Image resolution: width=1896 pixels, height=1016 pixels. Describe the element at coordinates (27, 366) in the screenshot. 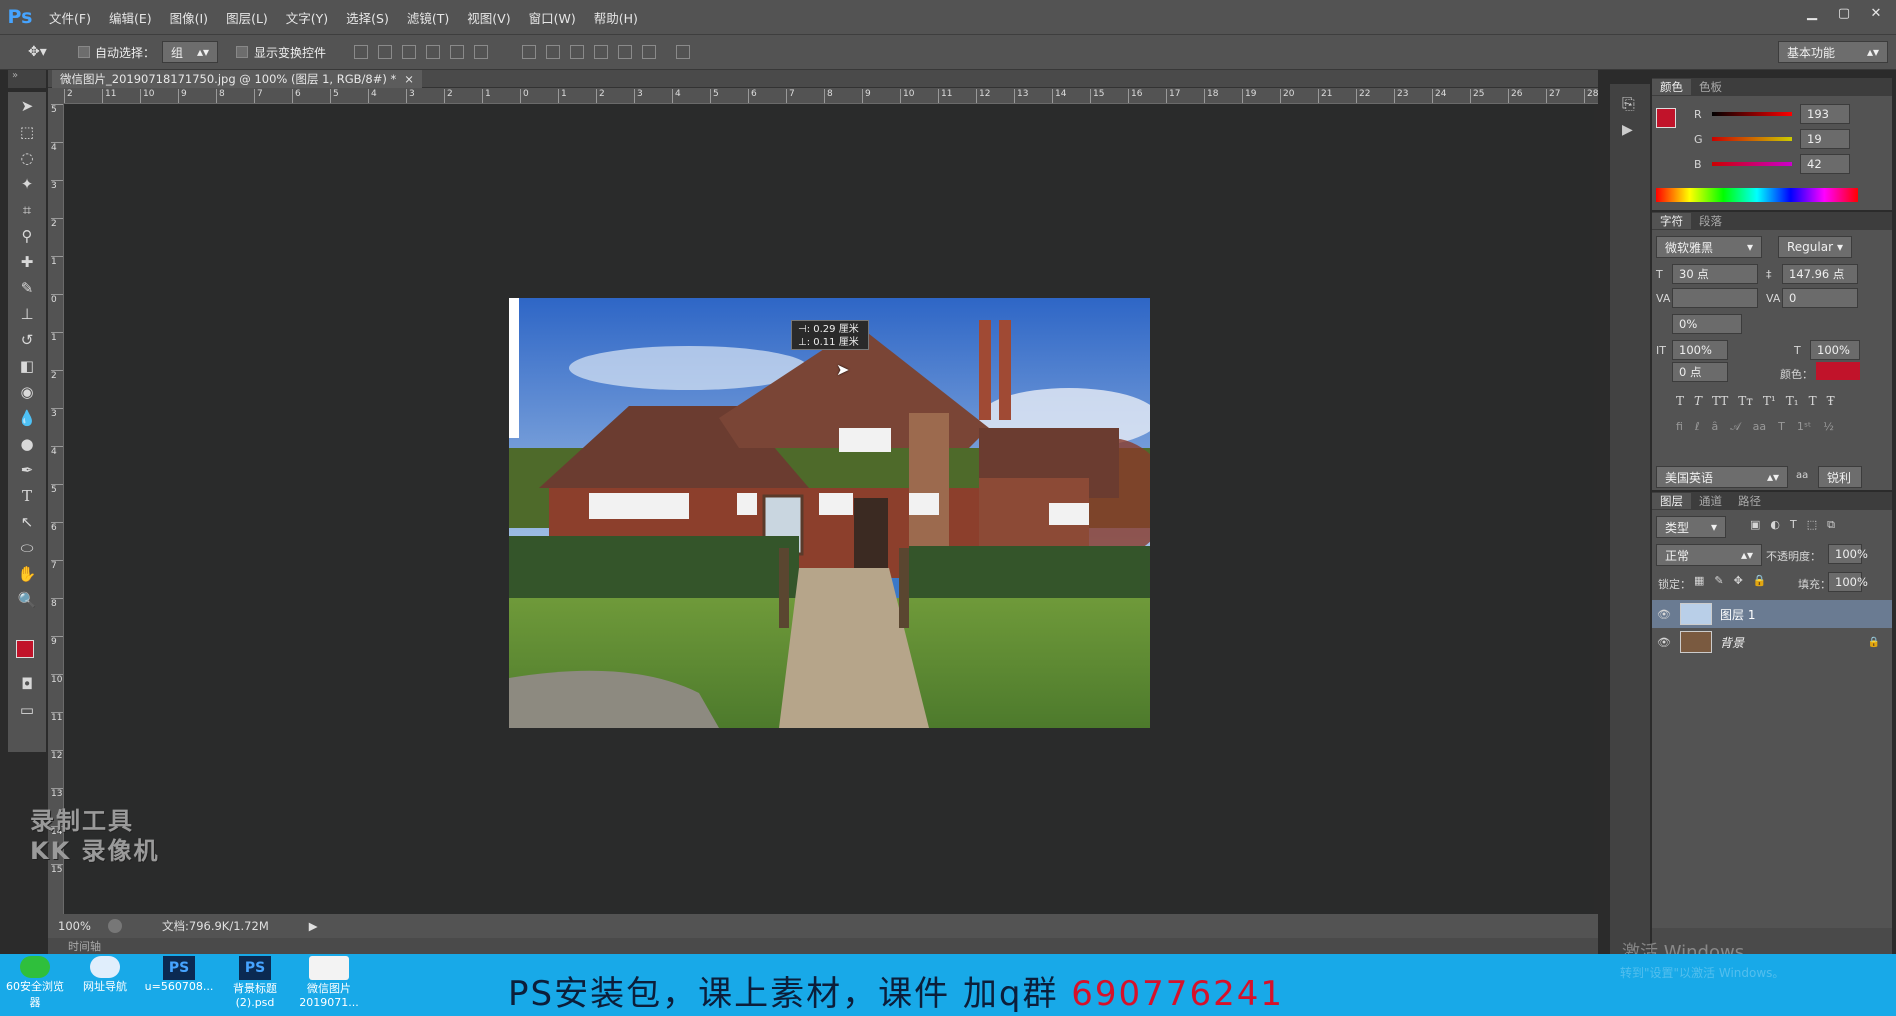

I see `eraser-tool-icon: ◧` at that location.